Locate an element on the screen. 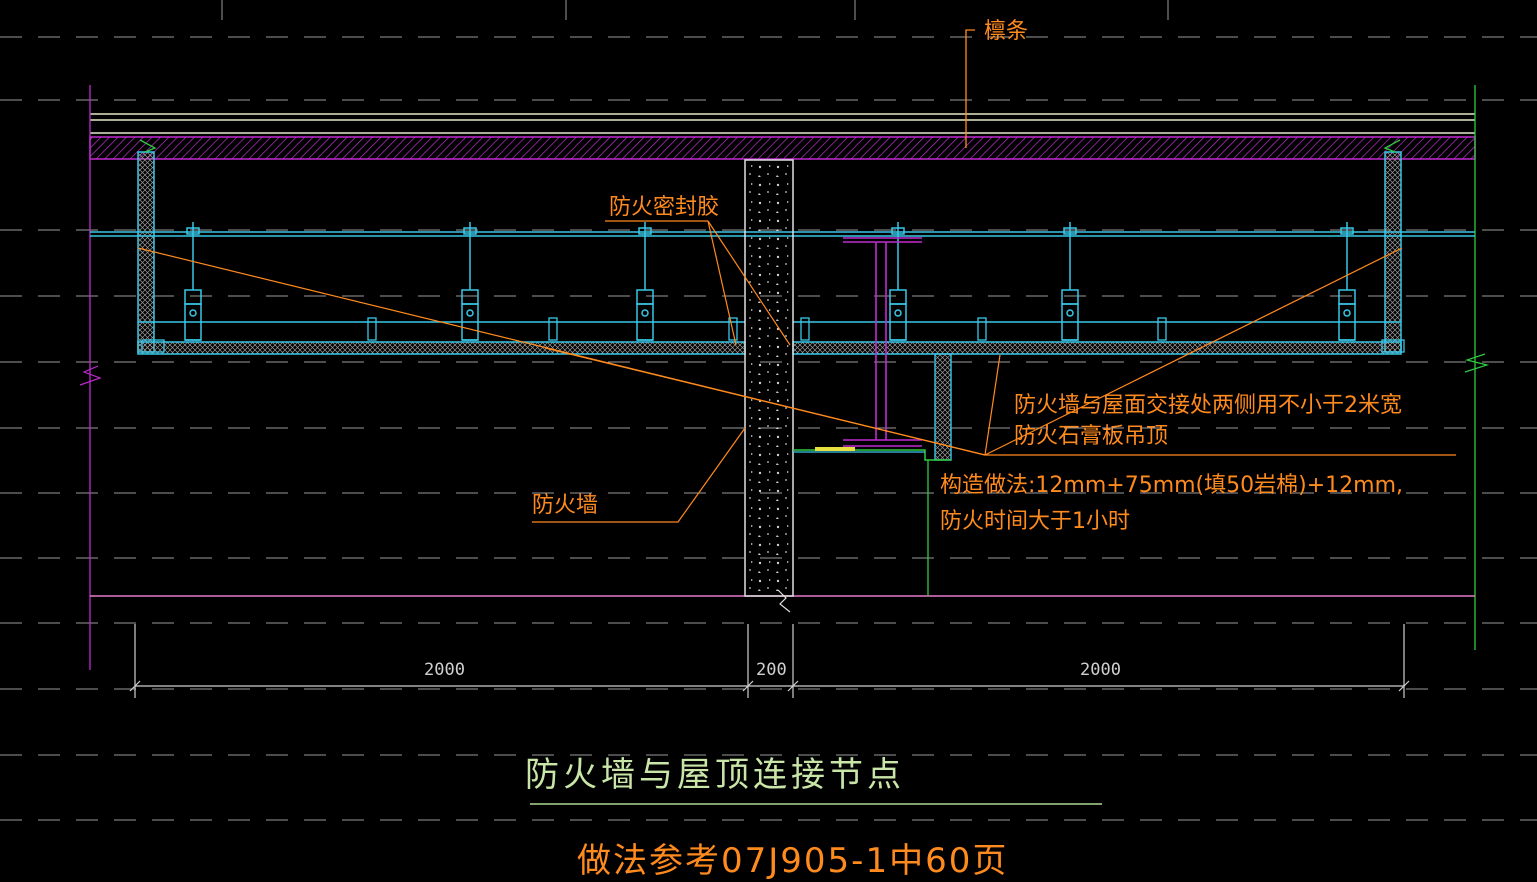  firewall-section is located at coordinates (769, 386).